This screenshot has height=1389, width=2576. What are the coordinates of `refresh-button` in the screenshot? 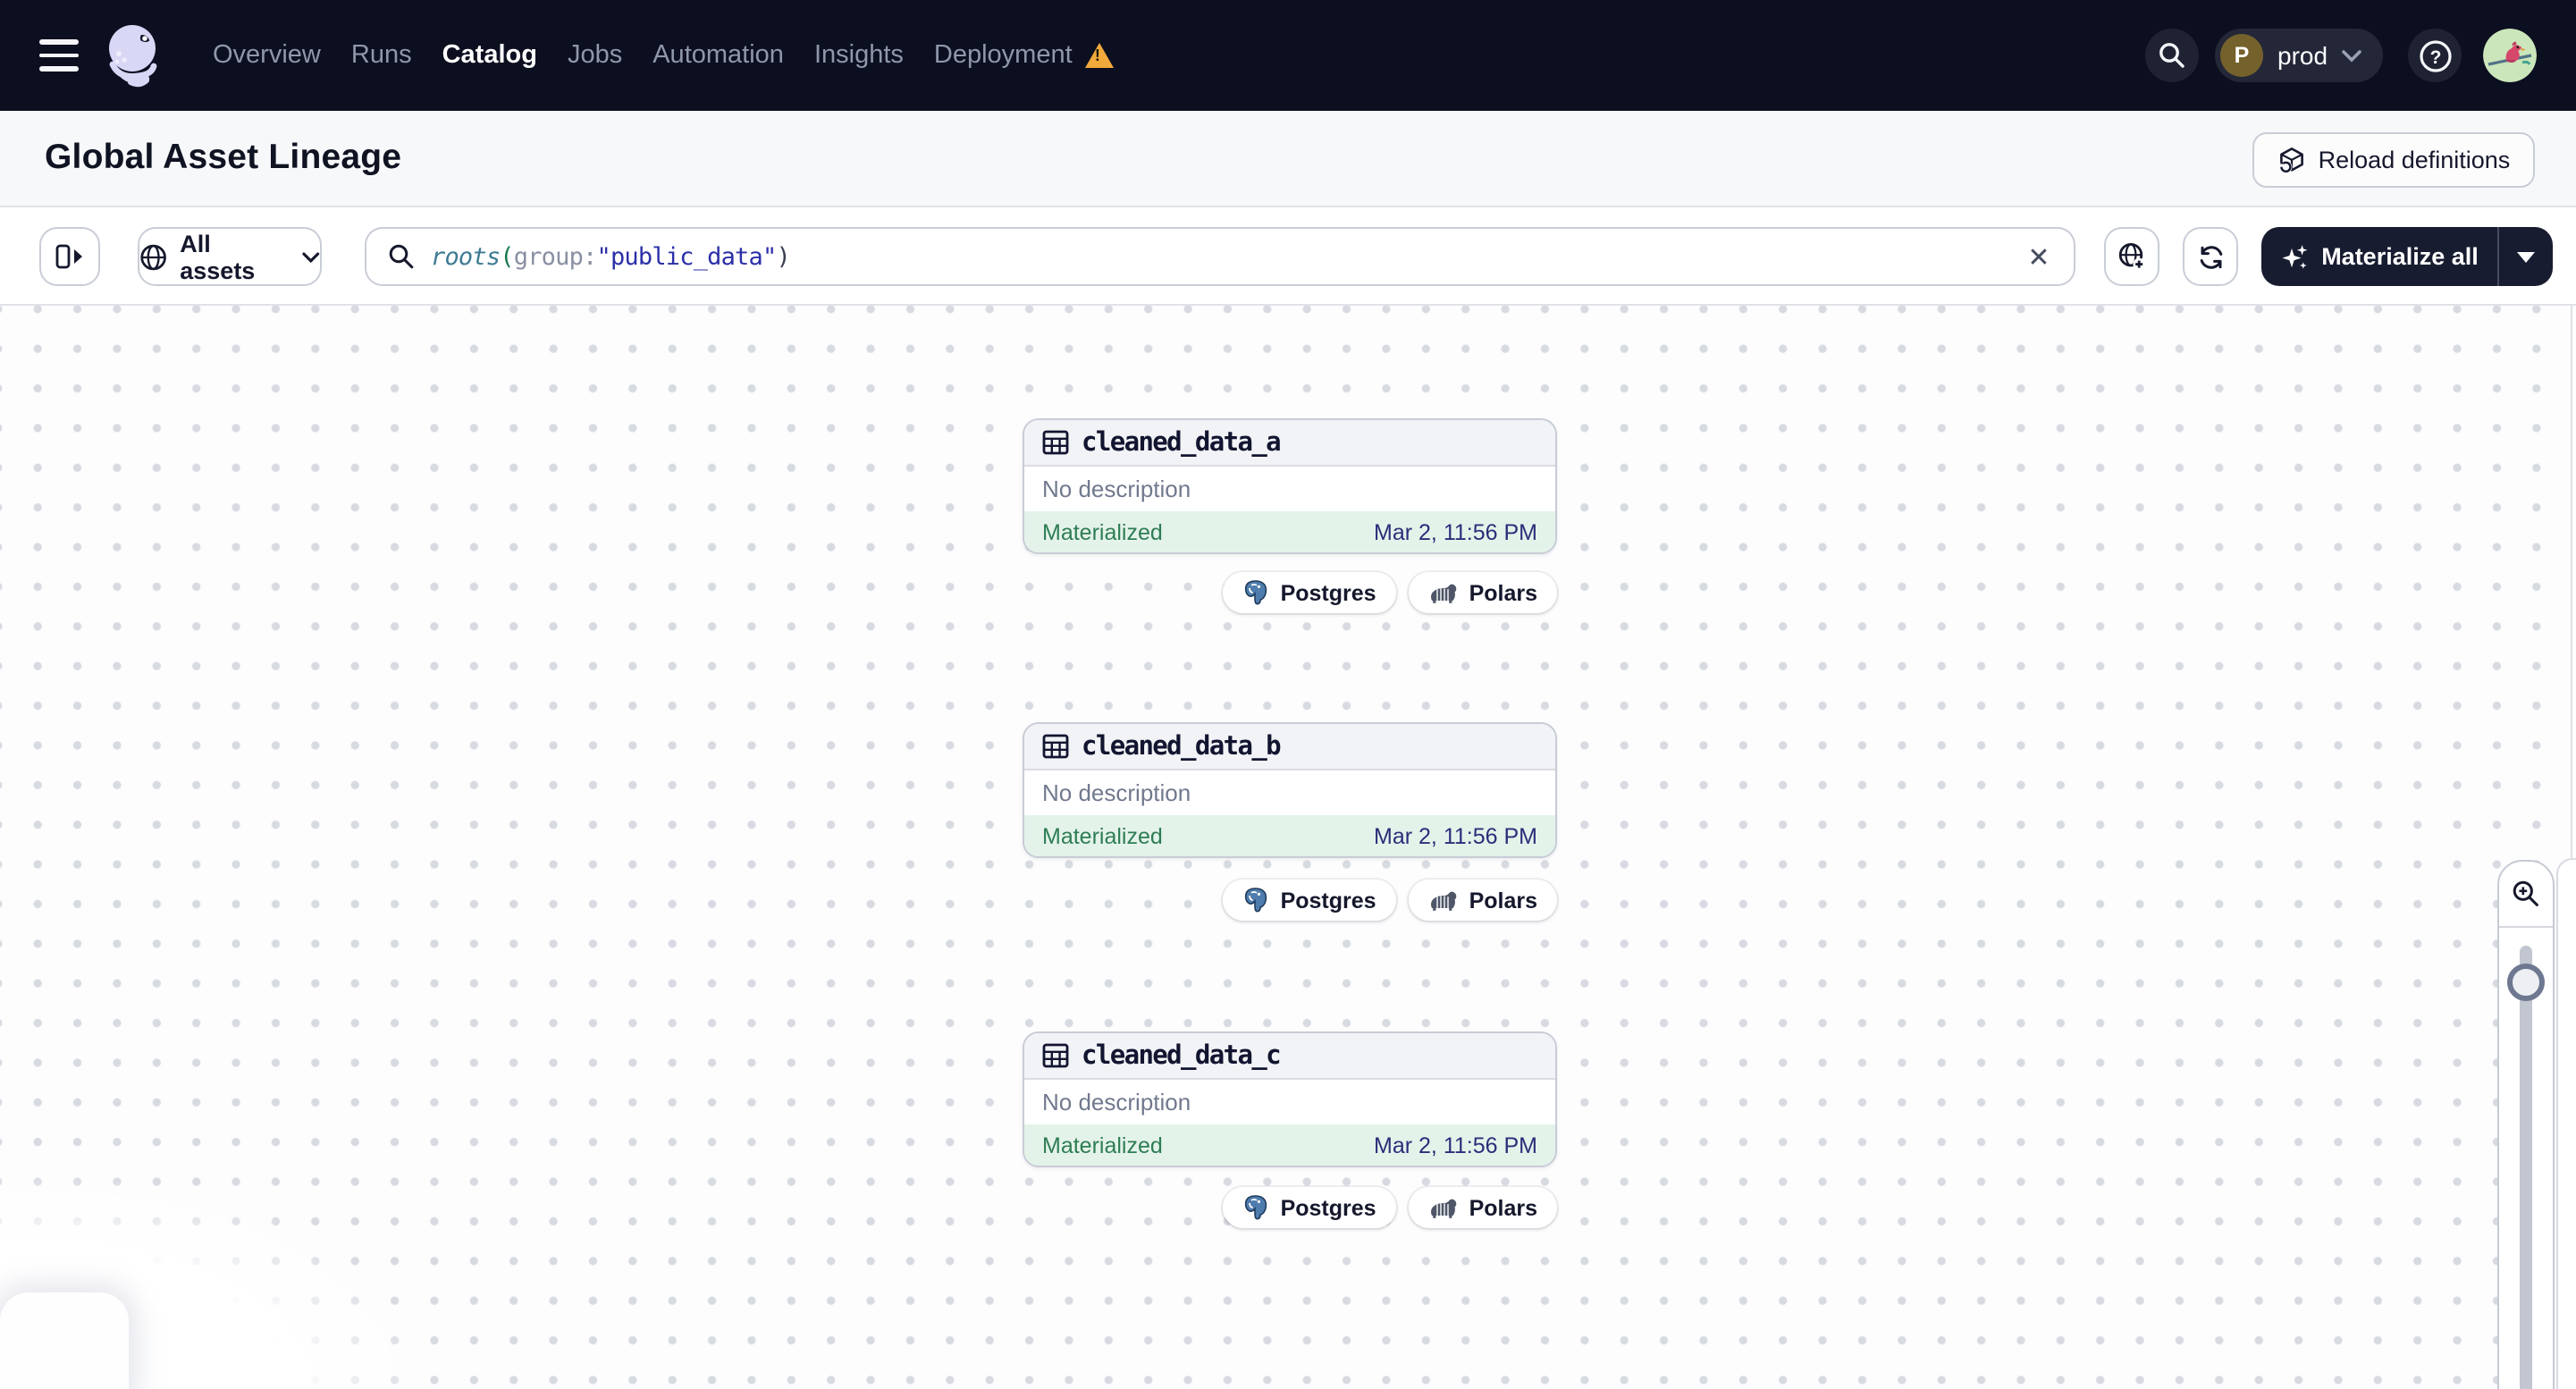 It's located at (2211, 256).